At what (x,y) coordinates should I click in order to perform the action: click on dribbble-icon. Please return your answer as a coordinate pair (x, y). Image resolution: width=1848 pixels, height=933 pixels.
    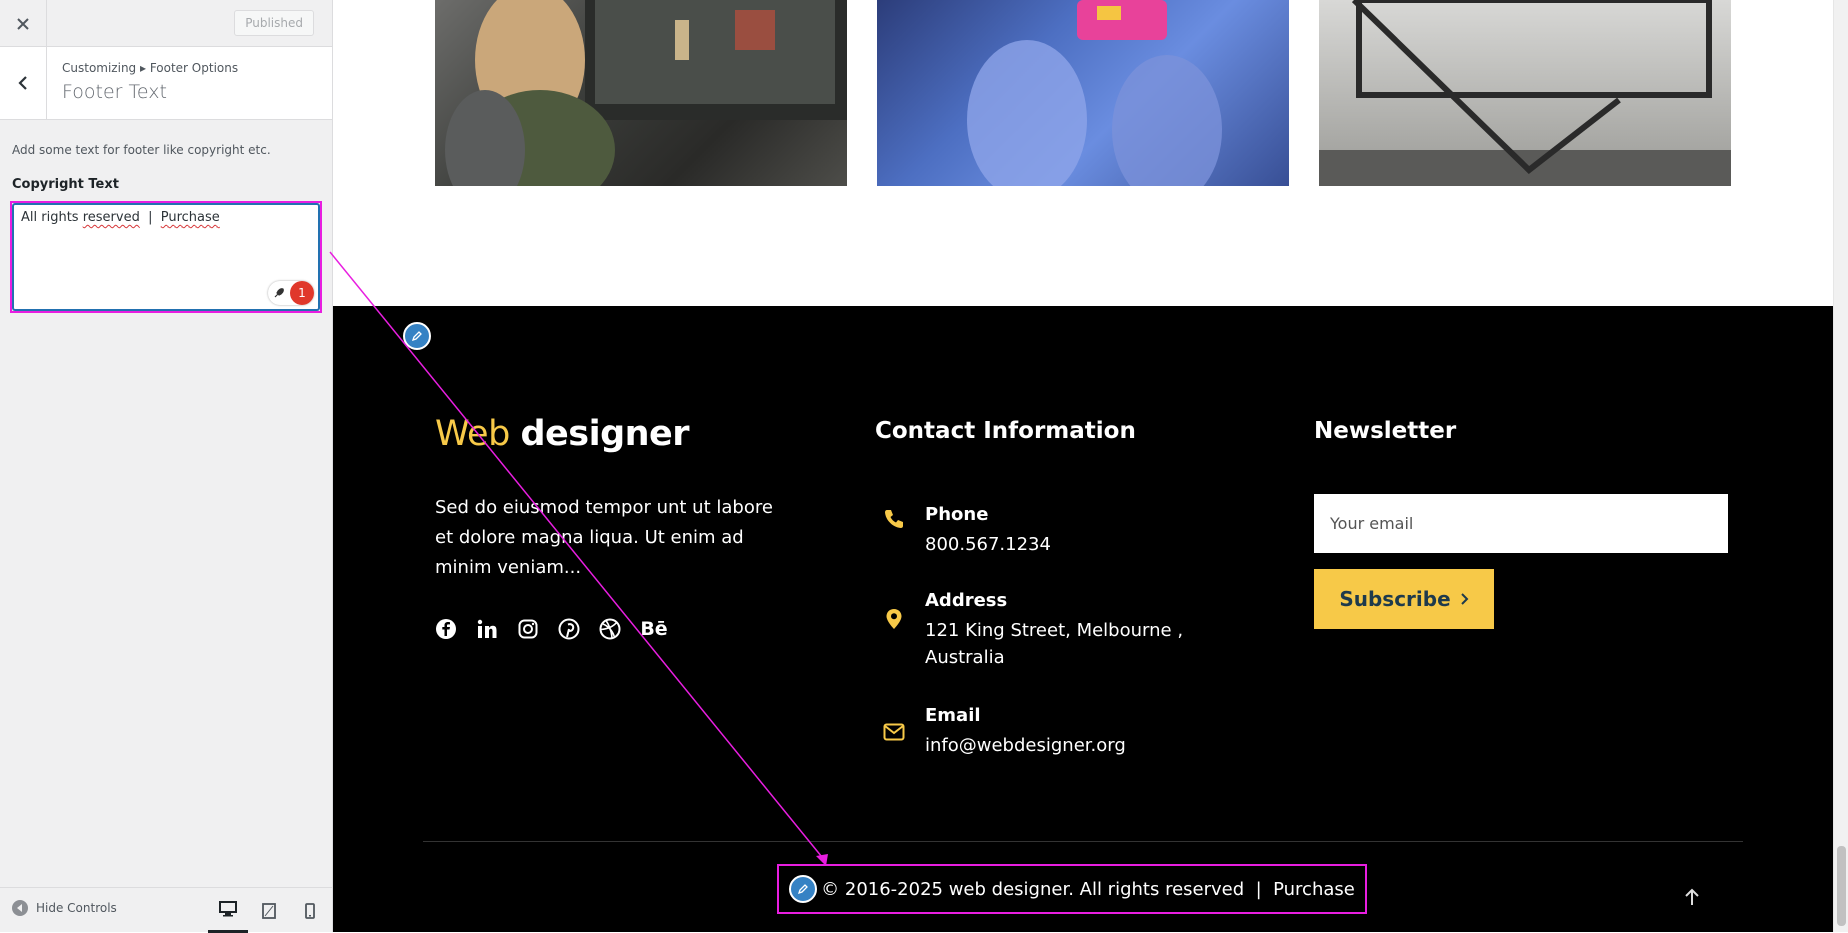
    Looking at the image, I should click on (610, 629).